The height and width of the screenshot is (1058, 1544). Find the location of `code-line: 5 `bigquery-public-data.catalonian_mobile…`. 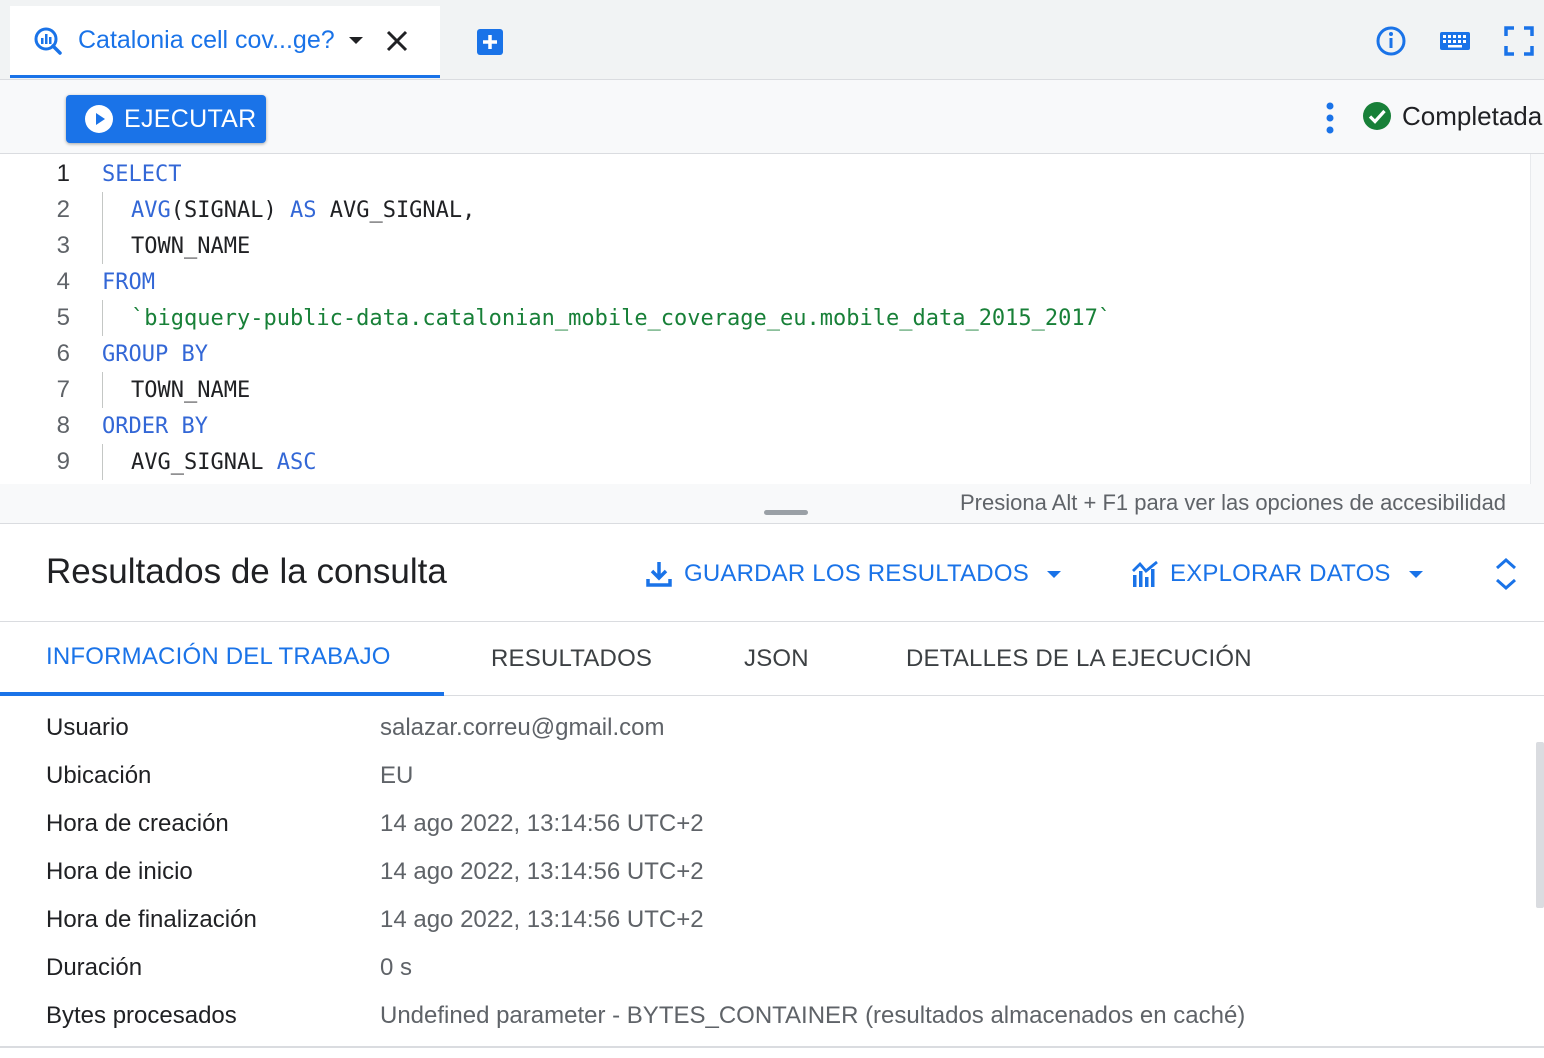

code-line: 5 `bigquery-public-data.catalonian_mobile… is located at coordinates (765, 318).